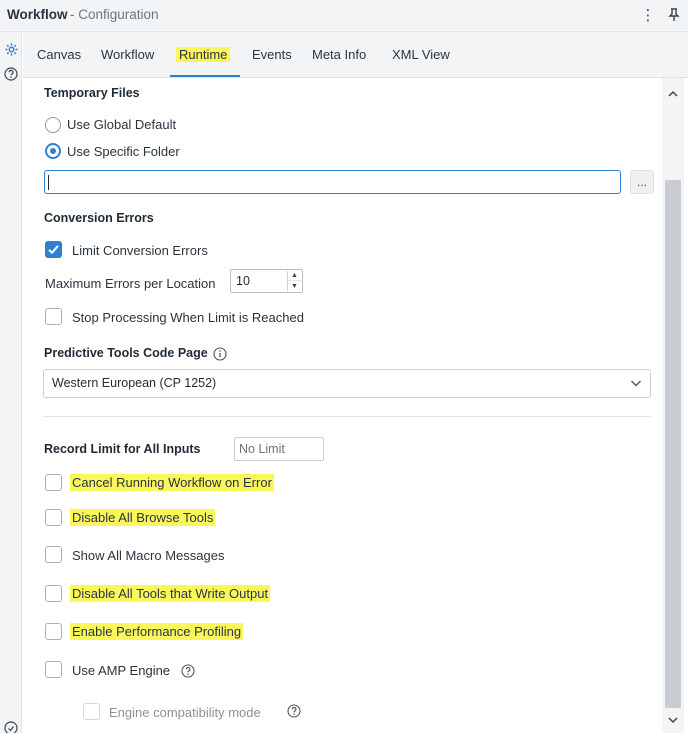 This screenshot has width=688, height=733. I want to click on code-page-value: Western European (CP 1252), so click(134, 383).